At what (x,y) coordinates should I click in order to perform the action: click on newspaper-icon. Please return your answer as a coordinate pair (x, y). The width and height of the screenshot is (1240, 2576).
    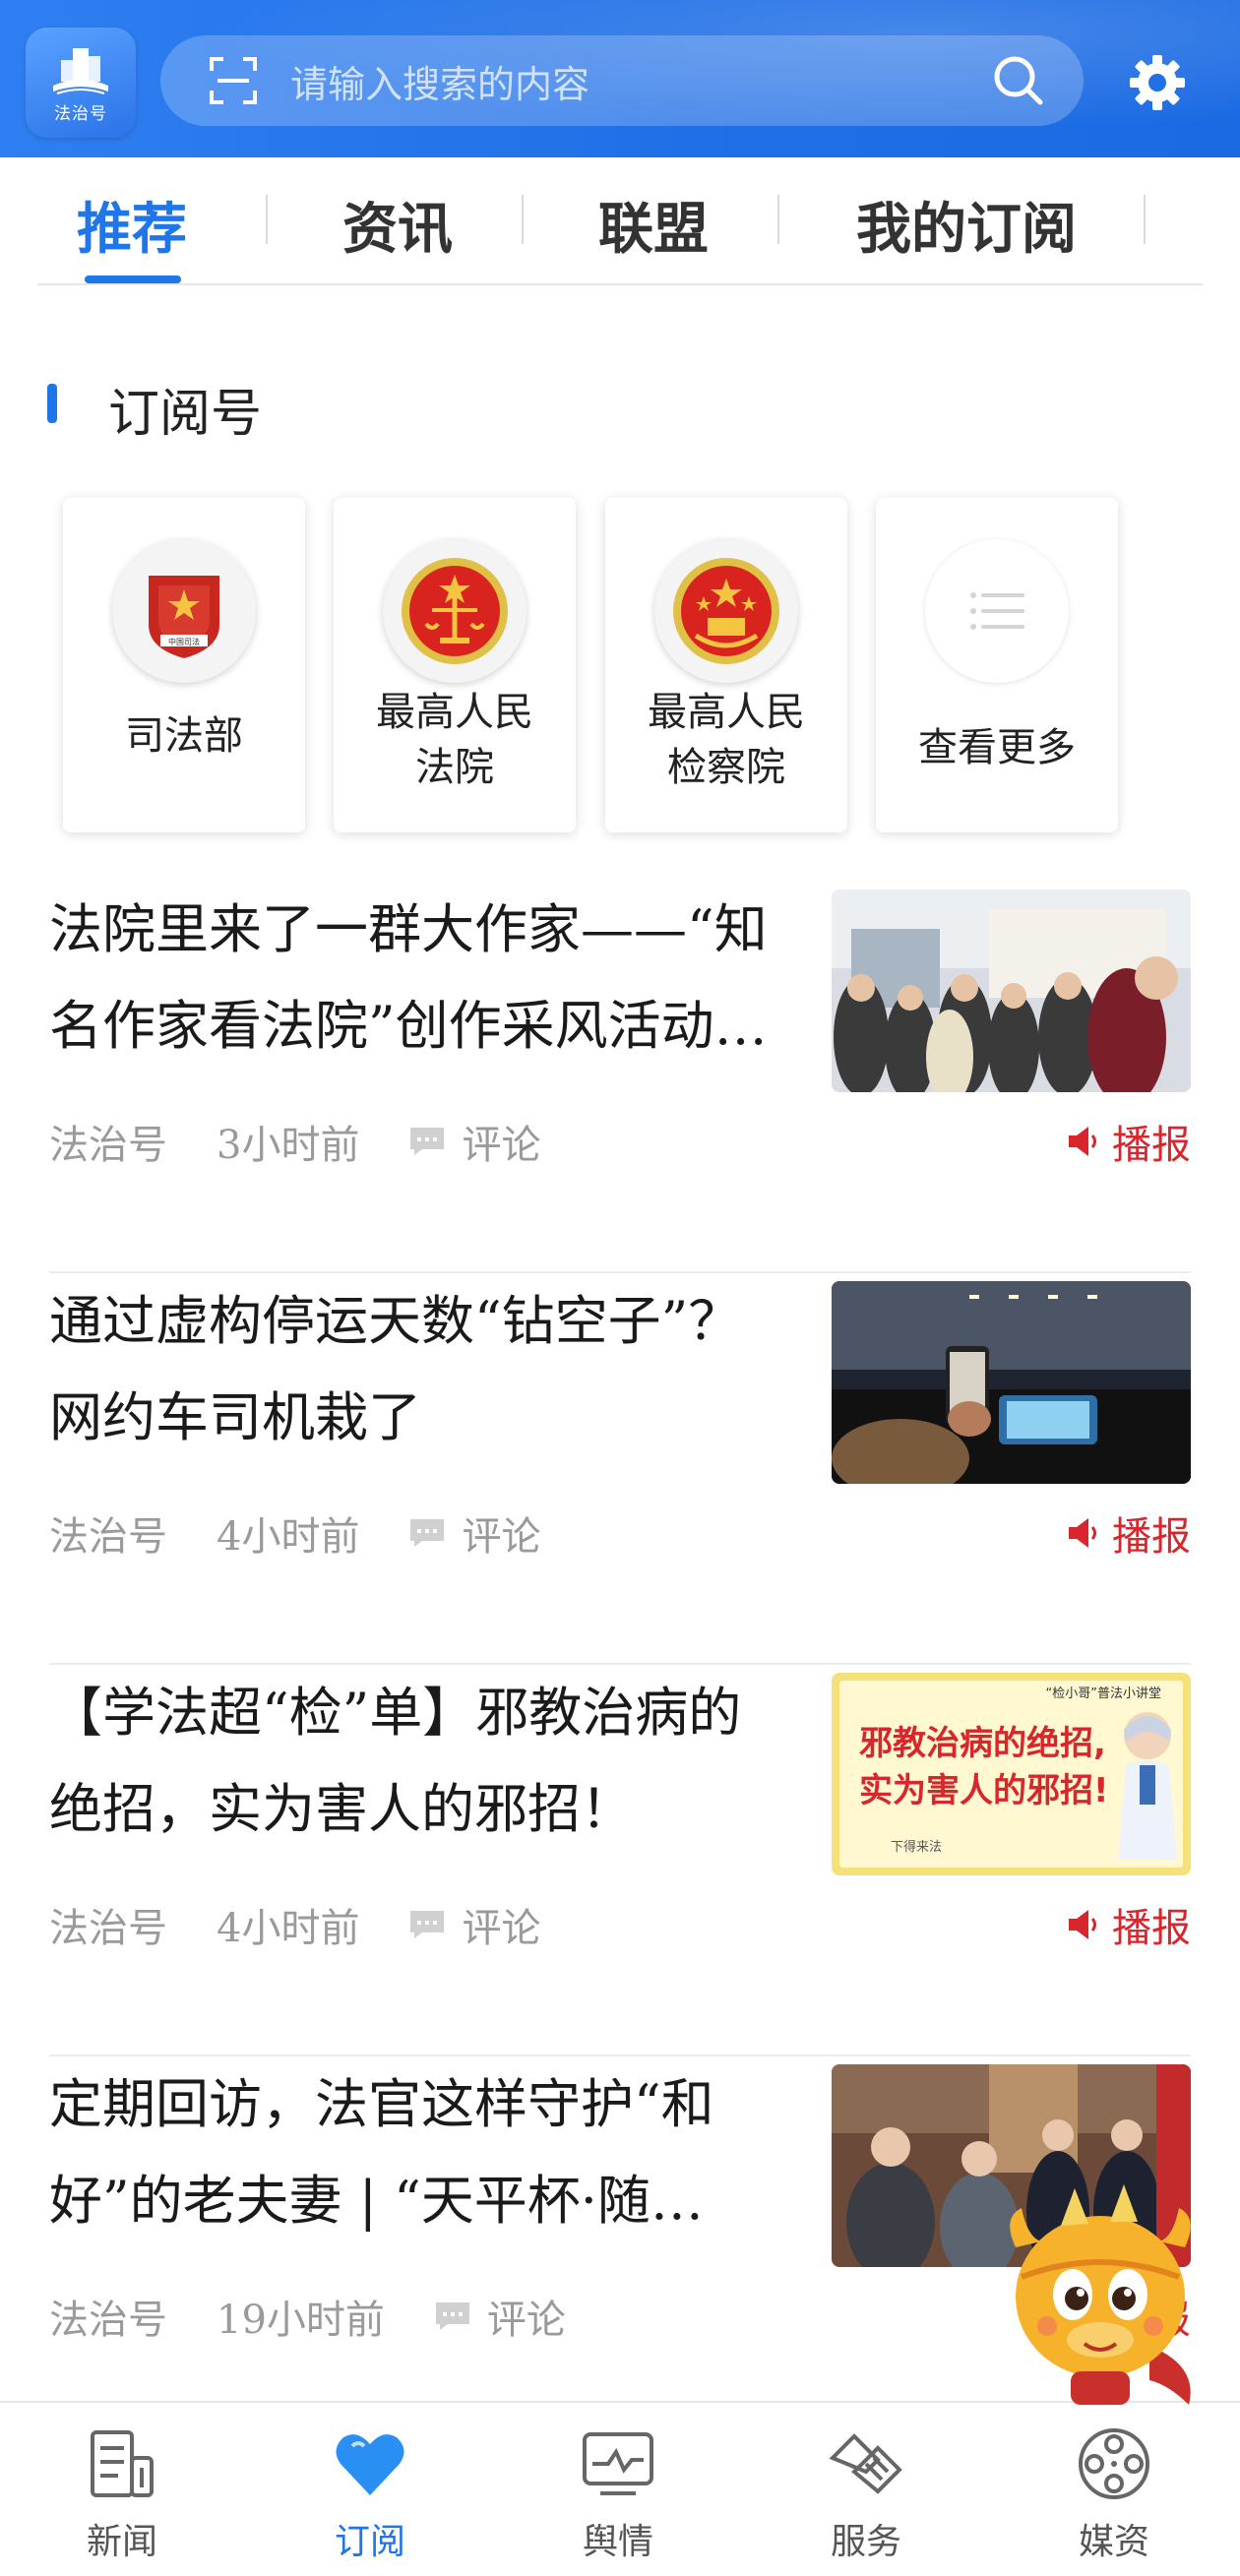
    Looking at the image, I should click on (122, 2463).